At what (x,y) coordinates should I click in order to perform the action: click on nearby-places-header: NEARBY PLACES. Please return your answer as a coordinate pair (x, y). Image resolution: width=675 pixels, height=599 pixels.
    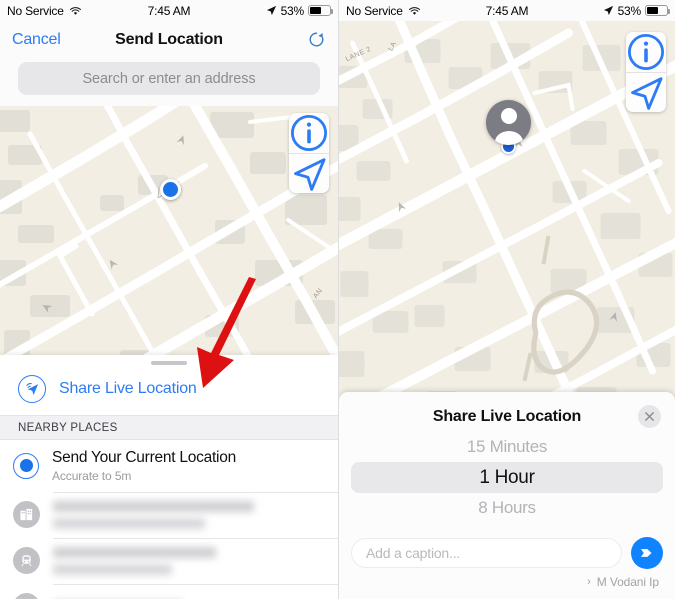
    Looking at the image, I should click on (169, 427).